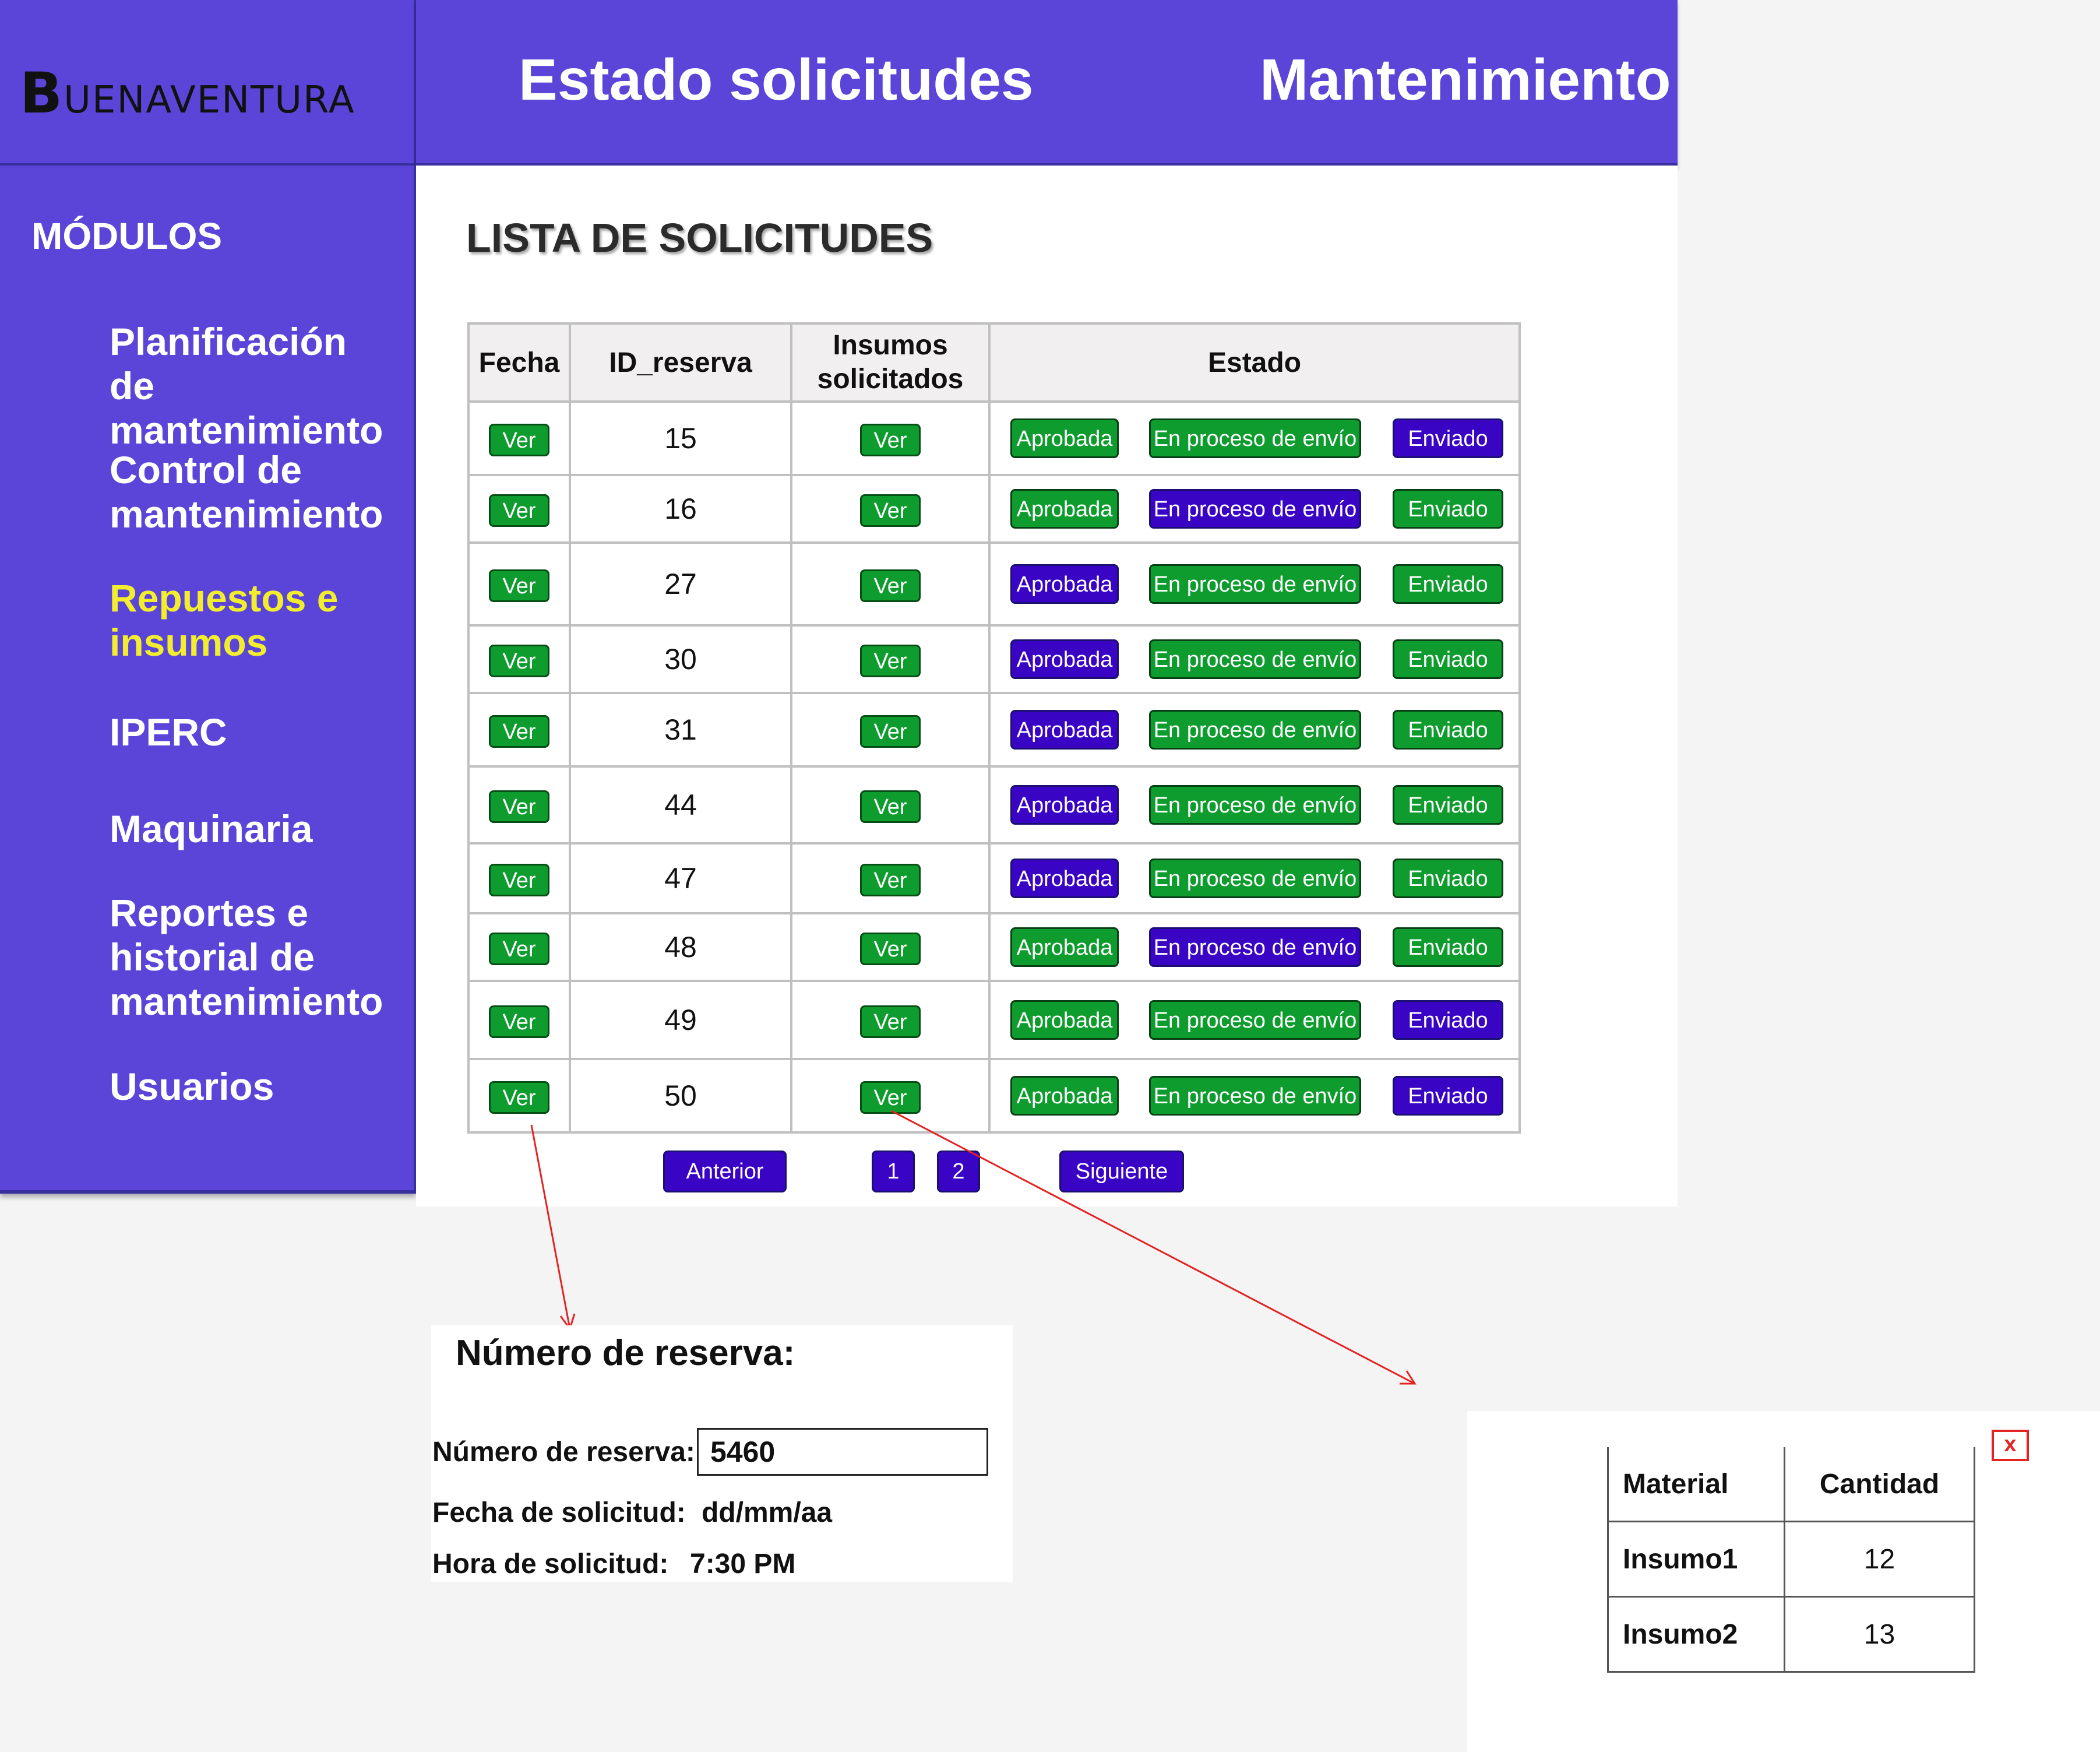 This screenshot has height=1752, width=2100. I want to click on col-cantidad: Cantidad, so click(1879, 1484).